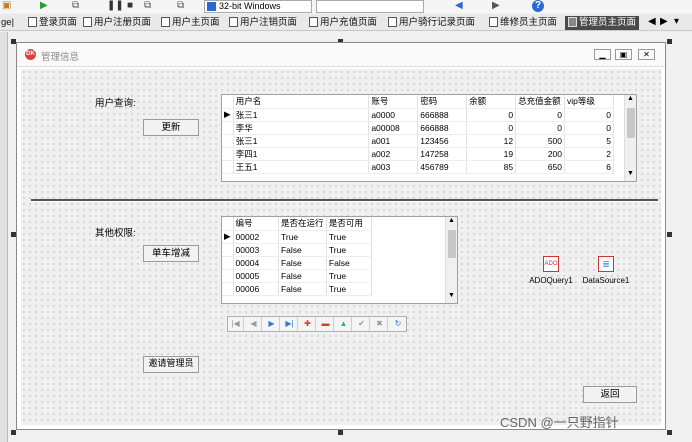  Describe the element at coordinates (491, 102) in the screenshot. I see `column-header: 余额` at that location.